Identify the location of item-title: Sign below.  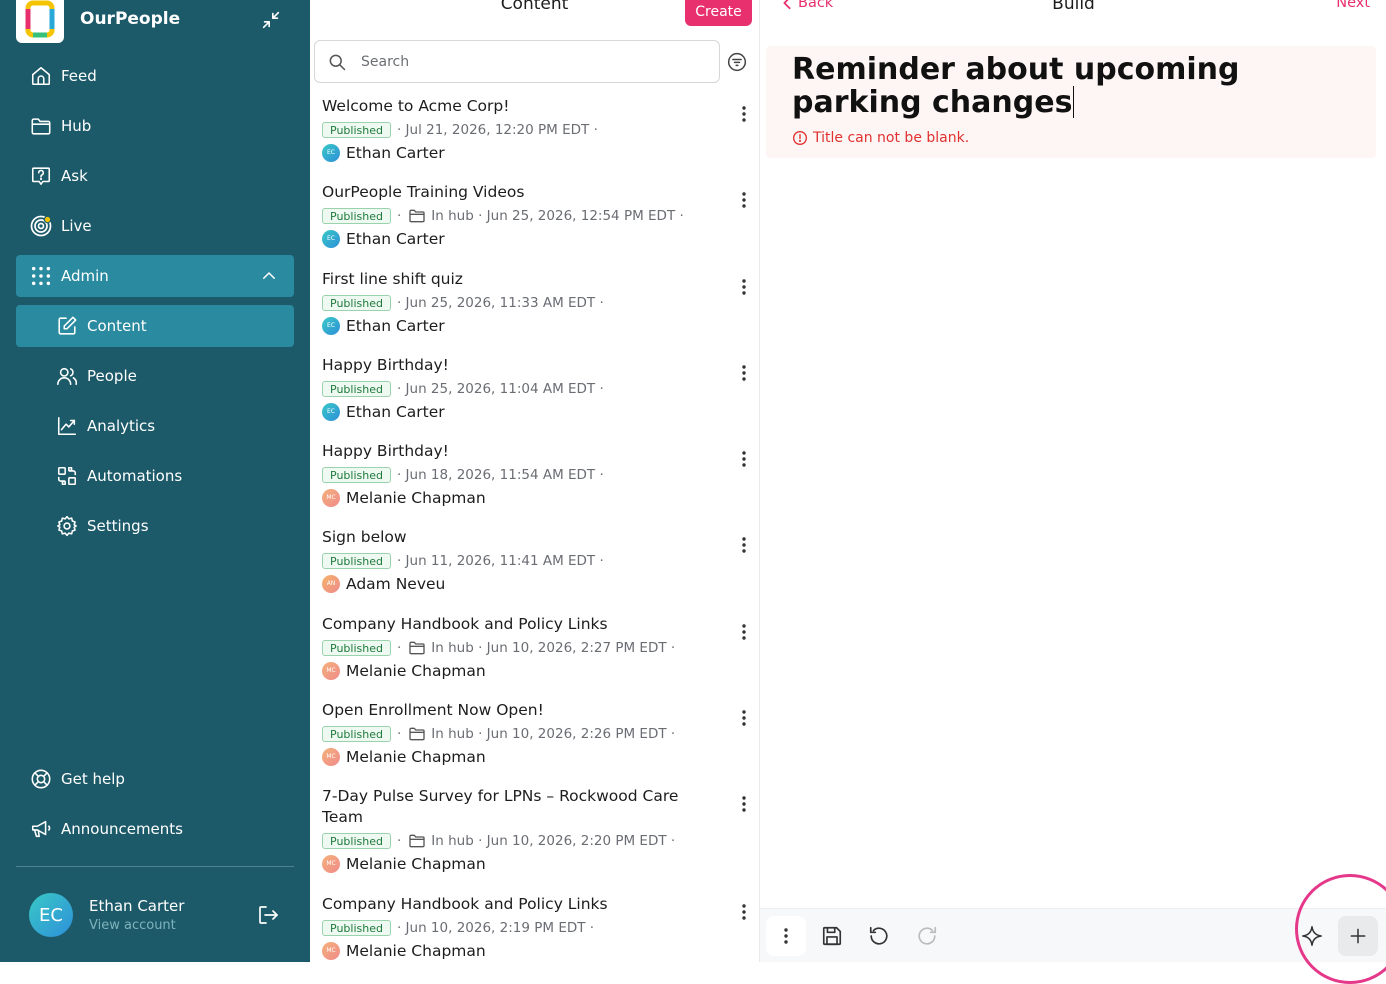
(364, 537).